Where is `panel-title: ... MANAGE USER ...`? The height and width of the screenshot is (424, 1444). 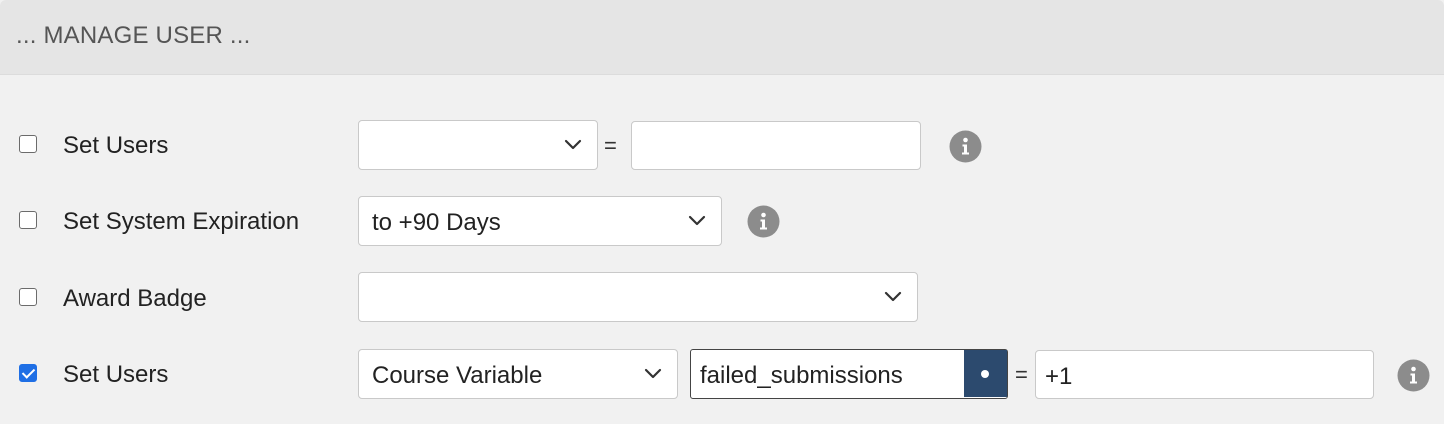
panel-title: ... MANAGE USER ... is located at coordinates (133, 35).